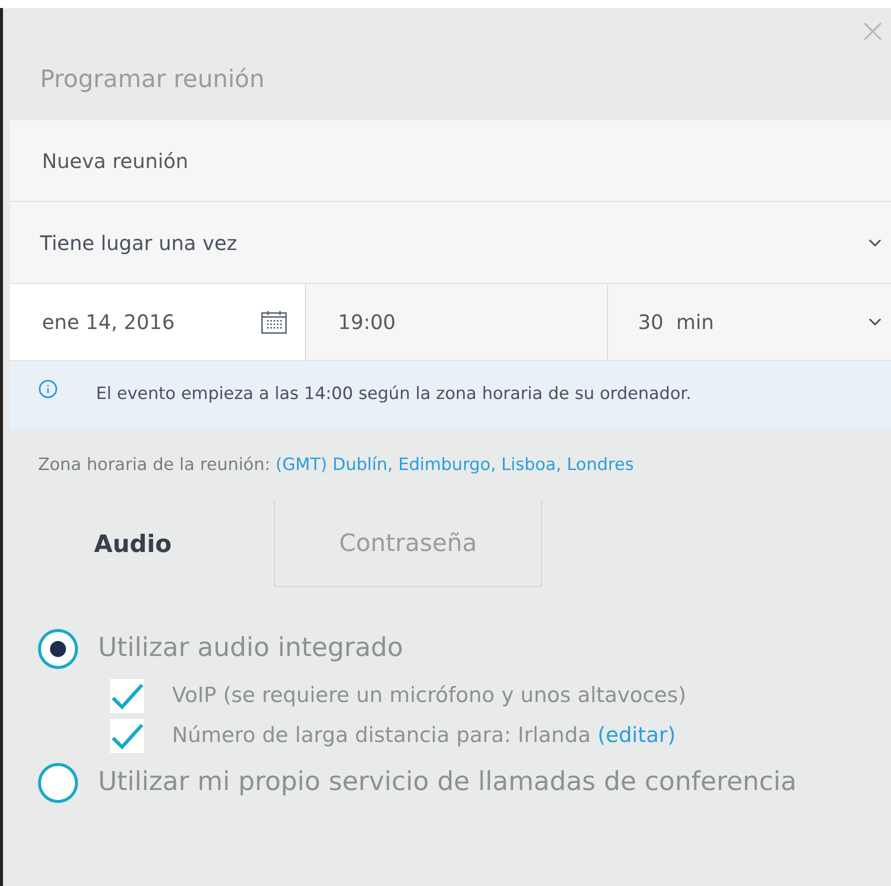  Describe the element at coordinates (251, 648) in the screenshot. I see `radio-label: Utilizar audio integrado` at that location.